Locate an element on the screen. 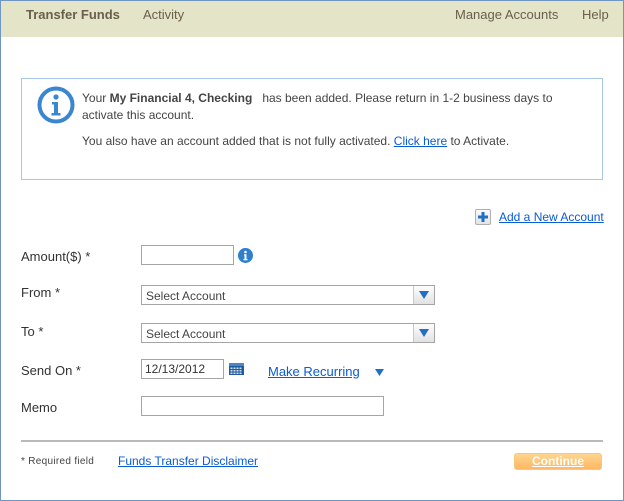 The height and width of the screenshot is (501, 624). required-field-note: * Required field is located at coordinates (58, 461).